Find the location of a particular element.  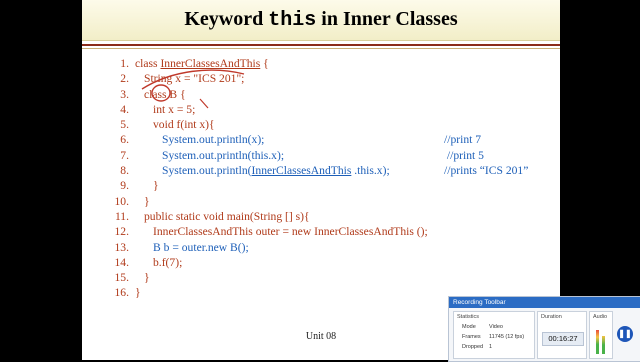

code-line: 4. int x = 5; is located at coordinates (267, 109).